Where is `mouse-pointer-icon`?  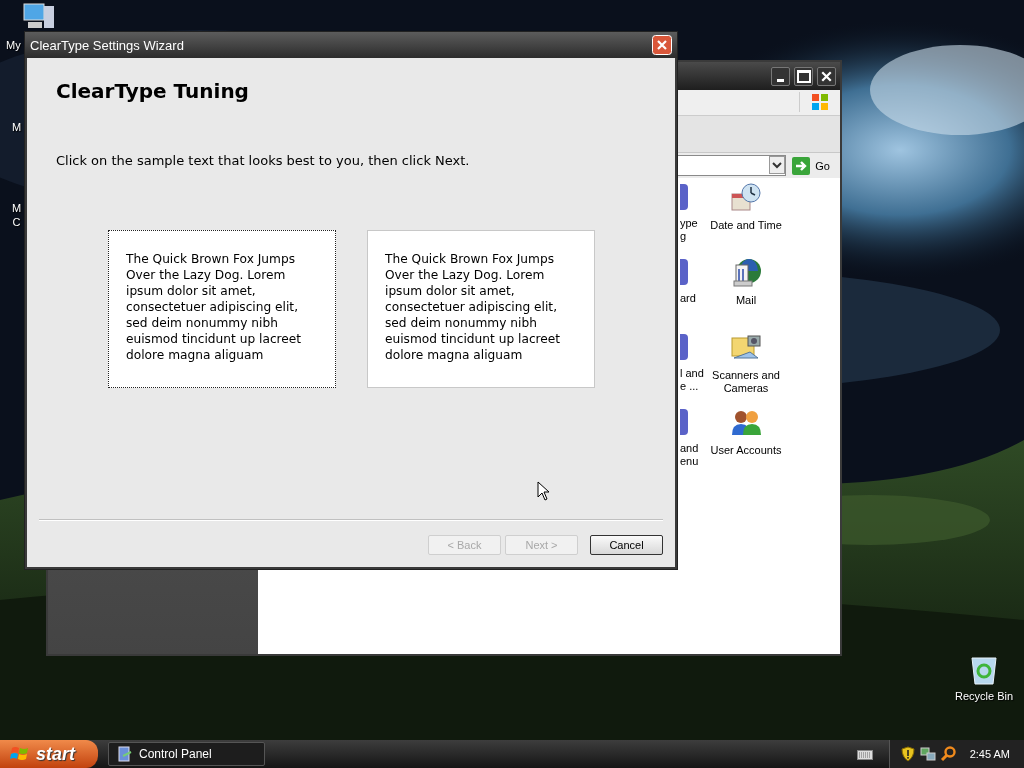 mouse-pointer-icon is located at coordinates (543, 491).